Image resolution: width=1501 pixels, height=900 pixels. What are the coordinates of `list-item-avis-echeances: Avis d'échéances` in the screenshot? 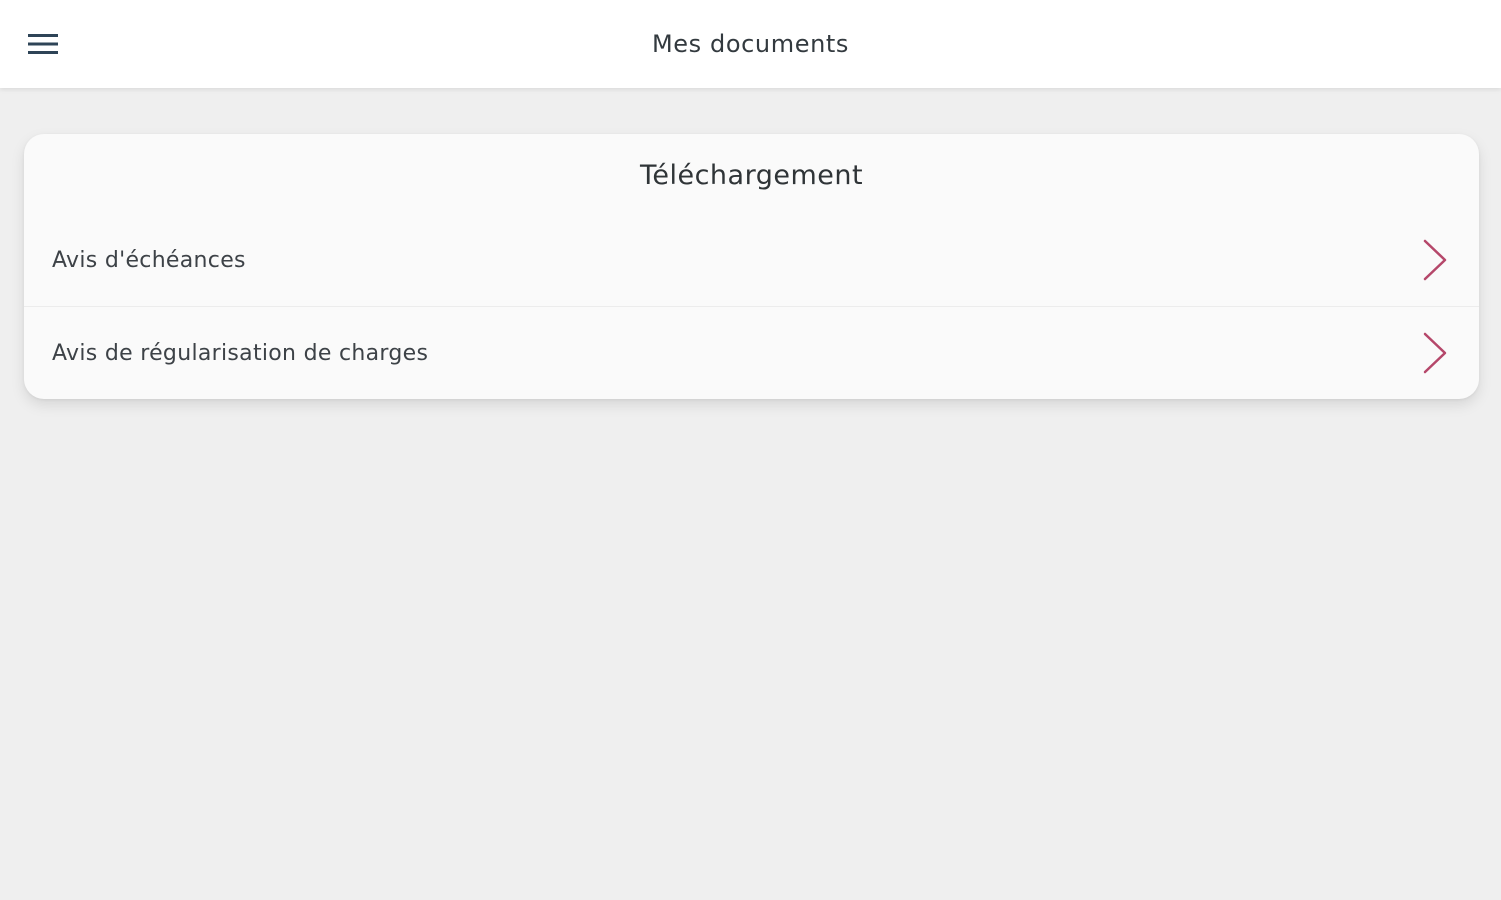 It's located at (751, 260).